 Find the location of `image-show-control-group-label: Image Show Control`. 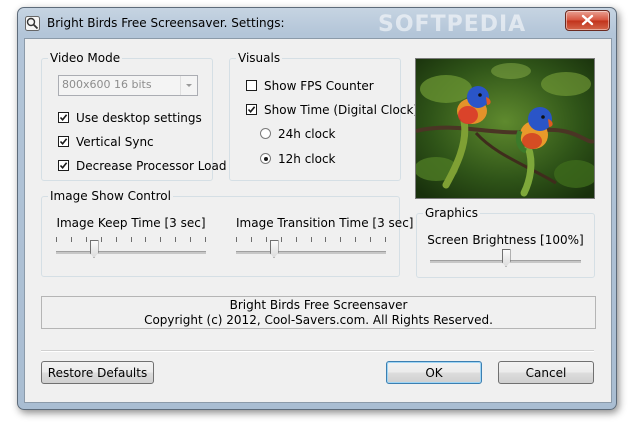

image-show-control-group-label: Image Show Control is located at coordinates (110, 196).